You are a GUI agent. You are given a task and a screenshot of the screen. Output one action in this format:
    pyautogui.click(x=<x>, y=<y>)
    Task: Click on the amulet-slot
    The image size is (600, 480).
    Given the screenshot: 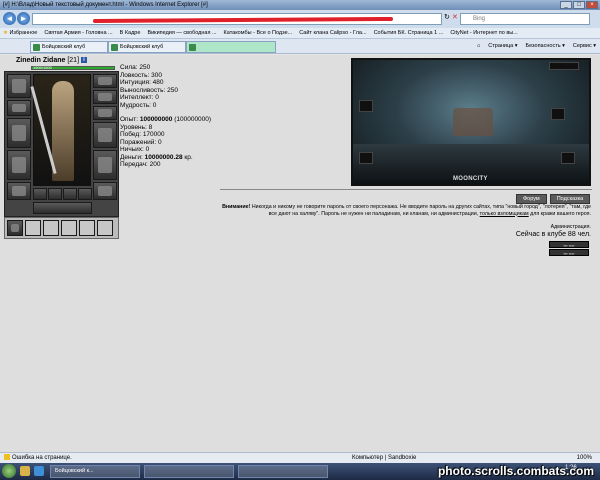 What is the action you would take?
    pyautogui.click(x=105, y=81)
    